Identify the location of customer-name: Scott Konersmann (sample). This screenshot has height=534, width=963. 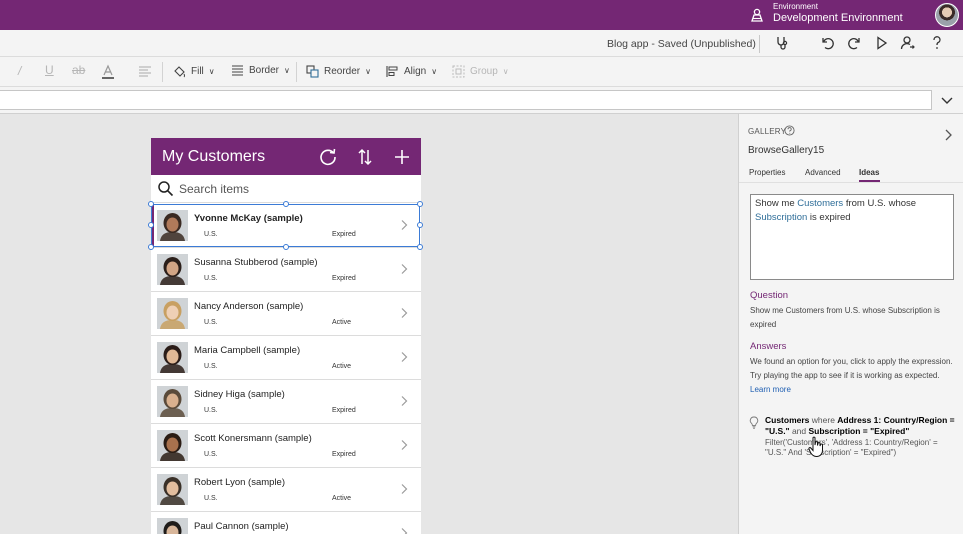
(253, 438).